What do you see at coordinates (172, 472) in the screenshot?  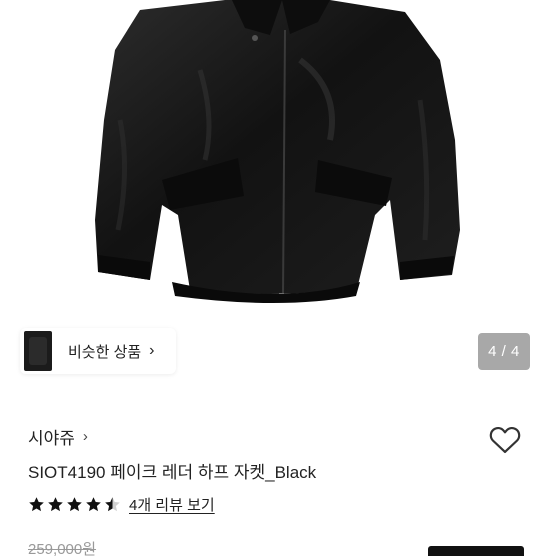 I see `product-title: SIOT4190 페이크 레더 하프 자켓_Black` at bounding box center [172, 472].